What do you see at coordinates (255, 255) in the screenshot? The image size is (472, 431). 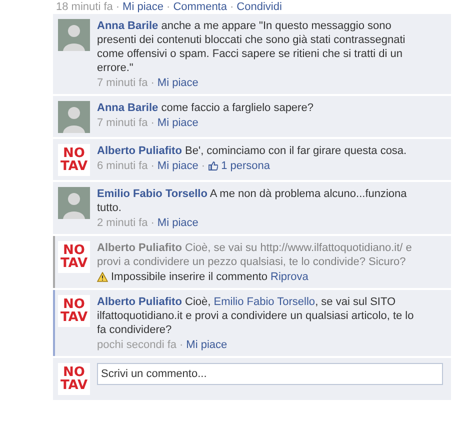 I see `comment-text: Alberto Puliafito Cioè, se vai su http://www.ilfattoquotidiano.it/ e provi a condividere un pezzo qualsiasi, te lo condivide? Sicuro?` at bounding box center [255, 255].